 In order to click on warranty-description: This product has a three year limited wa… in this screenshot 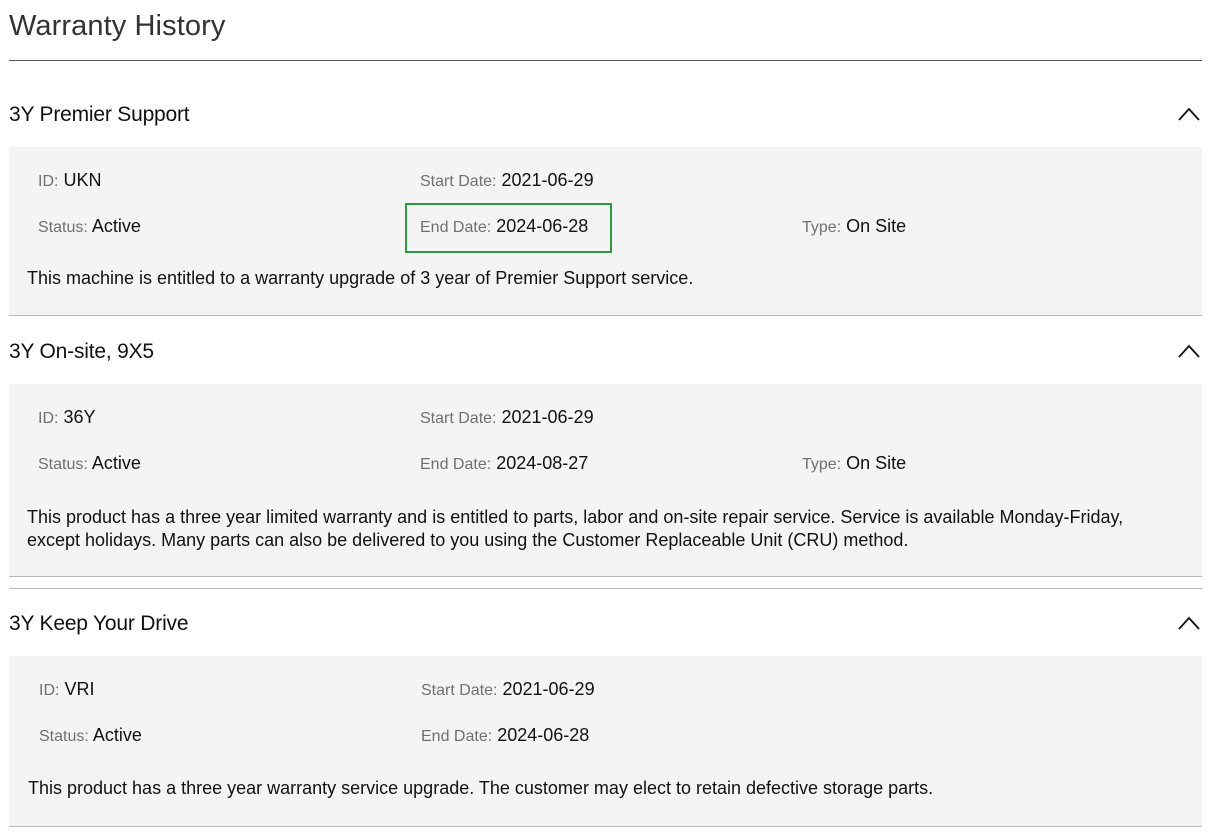, I will do `click(575, 528)`.